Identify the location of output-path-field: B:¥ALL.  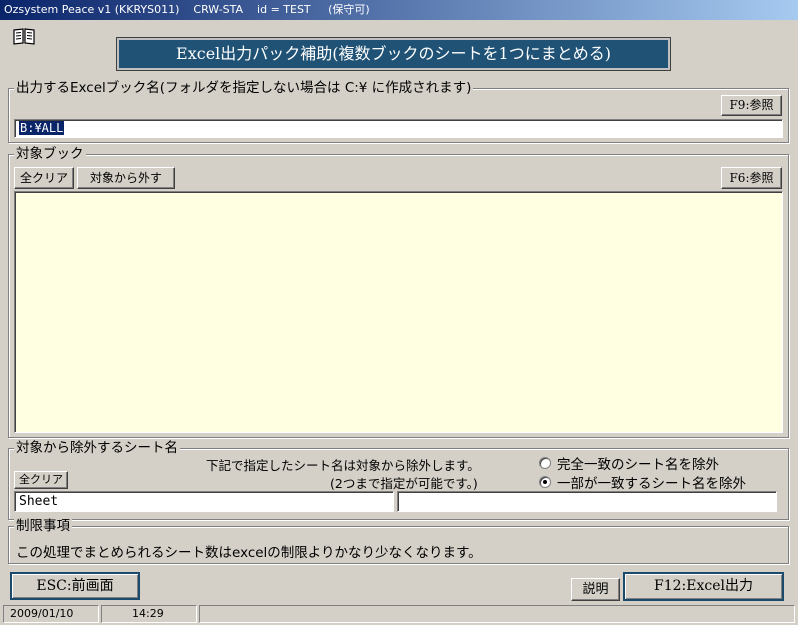
(398, 128).